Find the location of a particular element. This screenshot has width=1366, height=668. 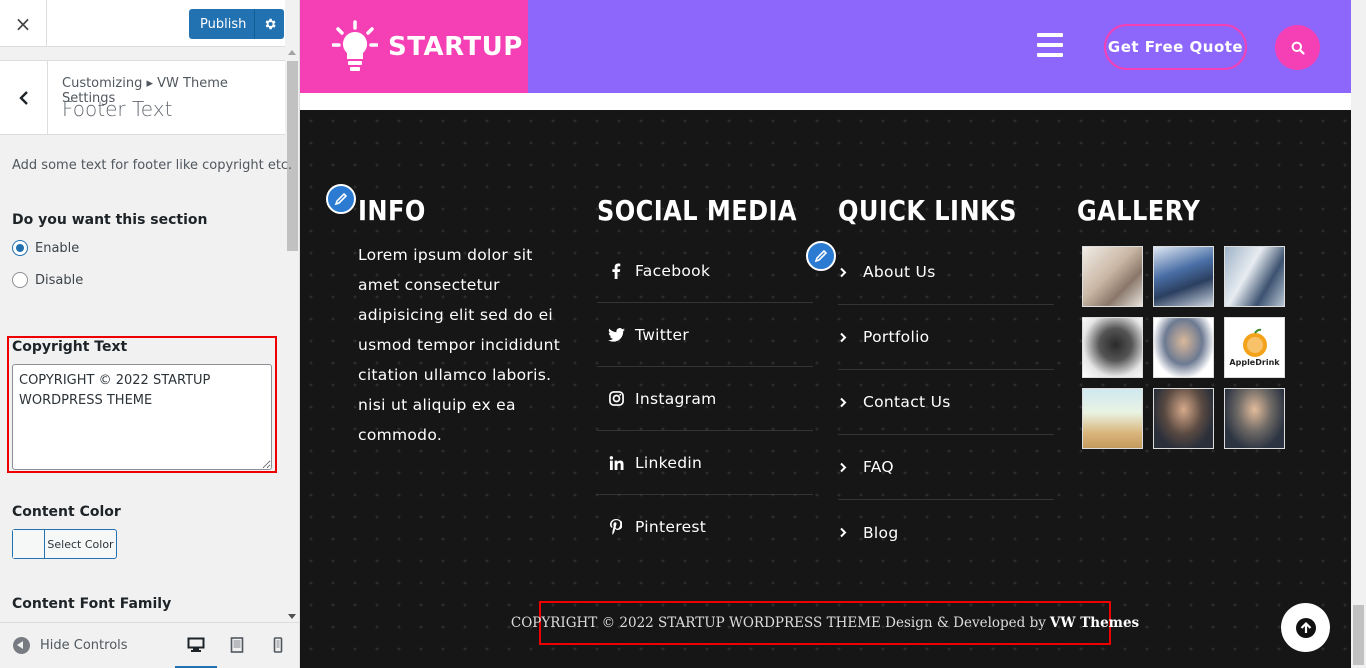

show-section-label: Do you want this section is located at coordinates (110, 220).